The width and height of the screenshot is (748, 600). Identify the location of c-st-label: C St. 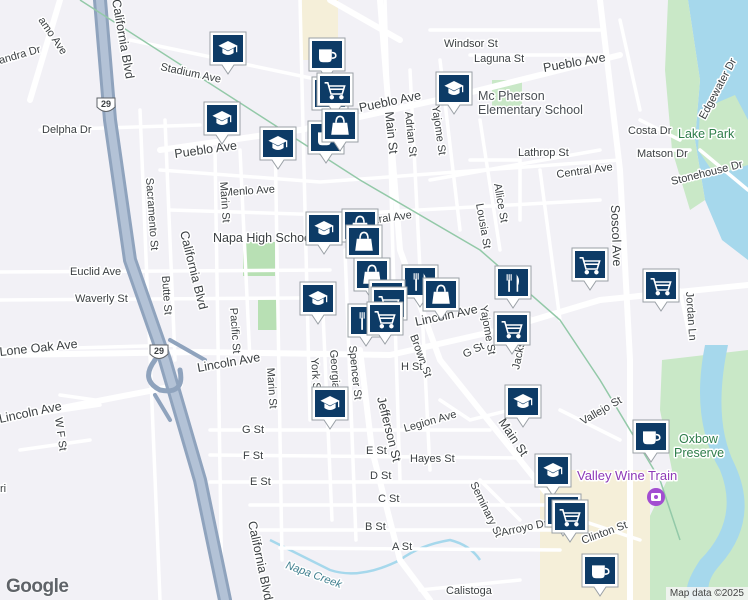
(388, 499).